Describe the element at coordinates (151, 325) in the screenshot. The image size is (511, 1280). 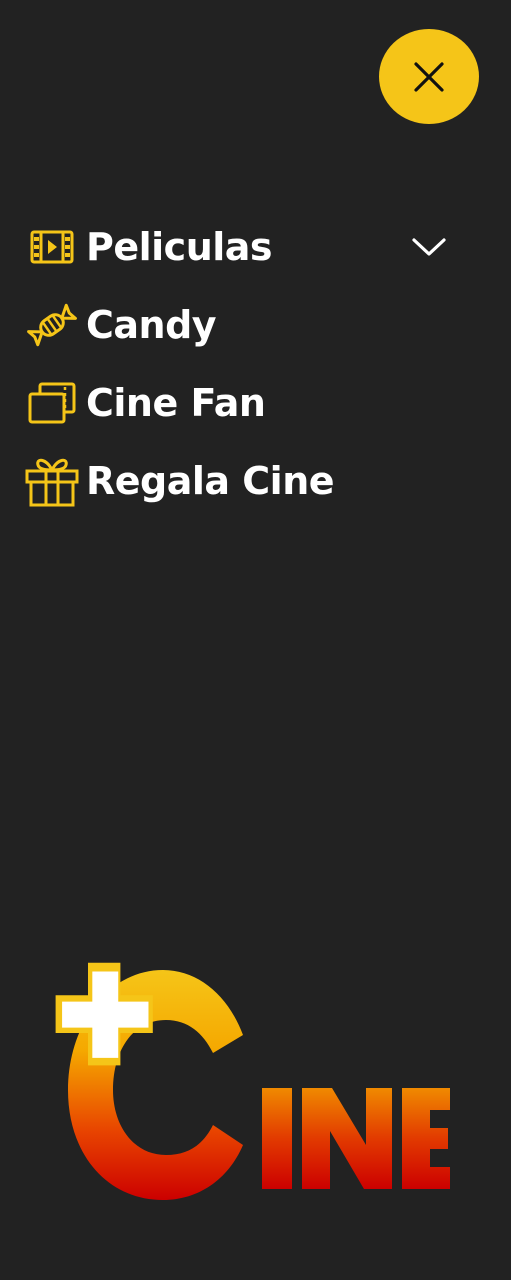
I see `menu-item-label: Candy` at that location.